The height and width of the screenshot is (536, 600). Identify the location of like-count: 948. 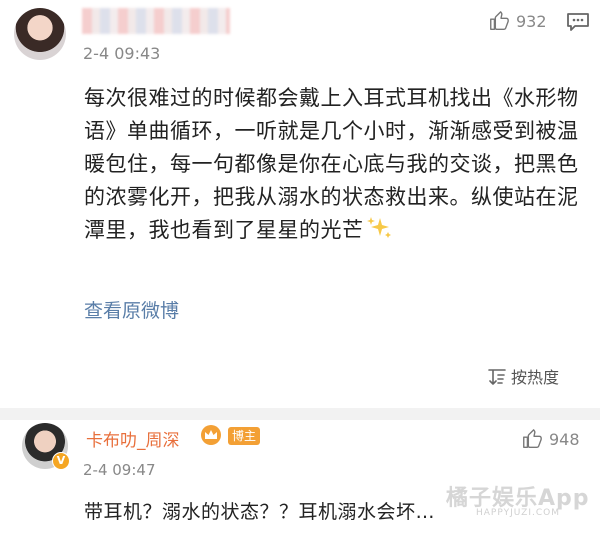
(564, 439).